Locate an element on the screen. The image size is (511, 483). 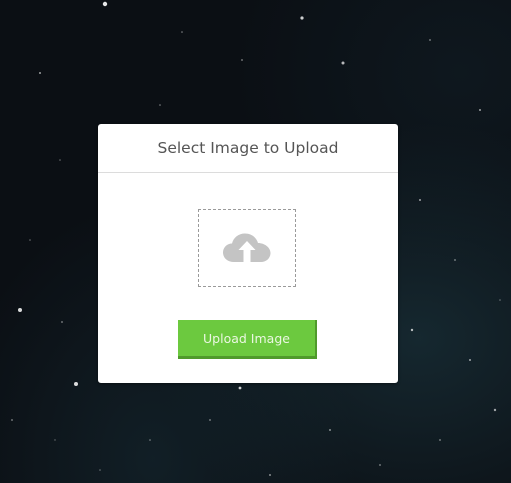
upload-image-button: Upload Image is located at coordinates (247, 339).